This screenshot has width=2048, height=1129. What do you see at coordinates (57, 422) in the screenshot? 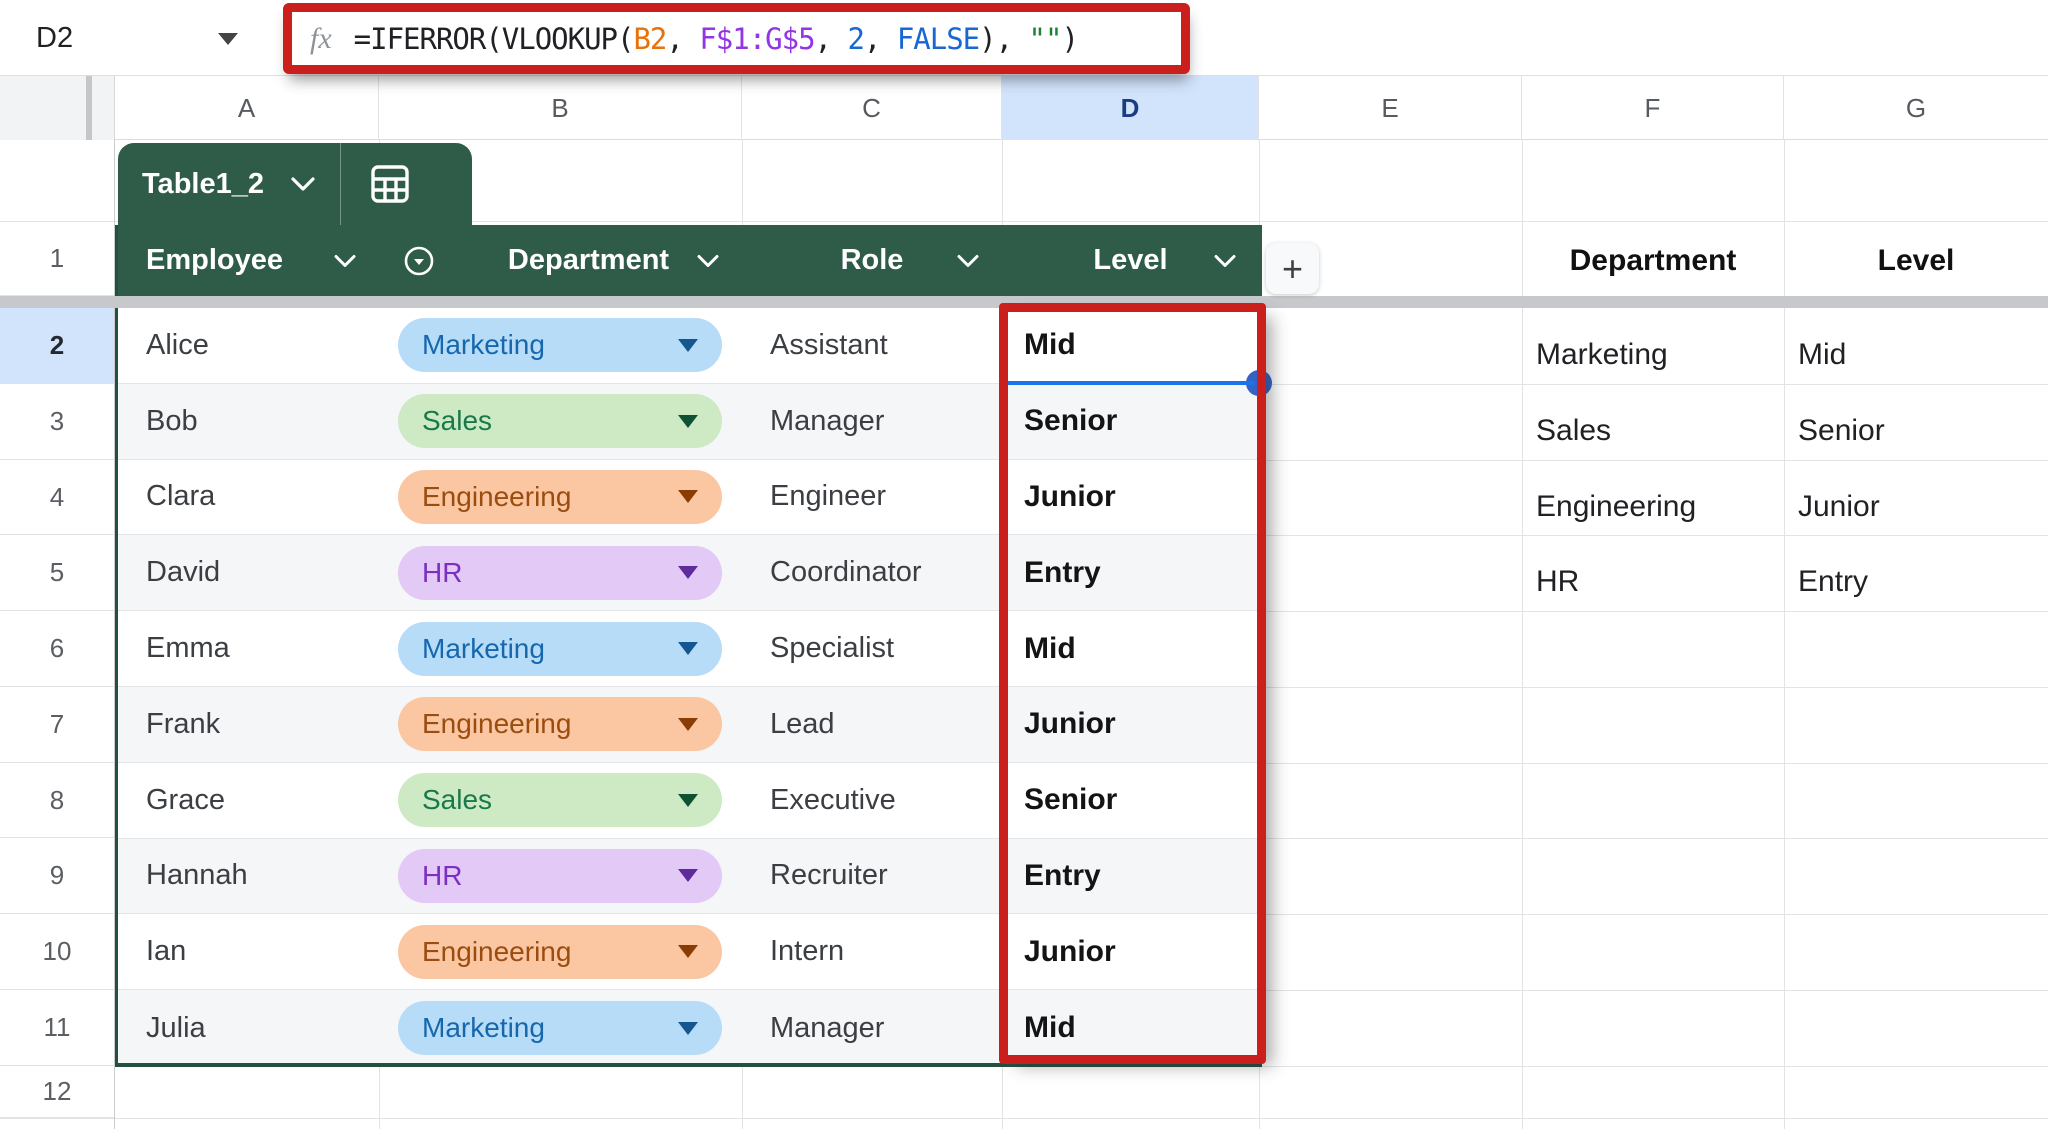
I see `row-header-3: 3` at bounding box center [57, 422].